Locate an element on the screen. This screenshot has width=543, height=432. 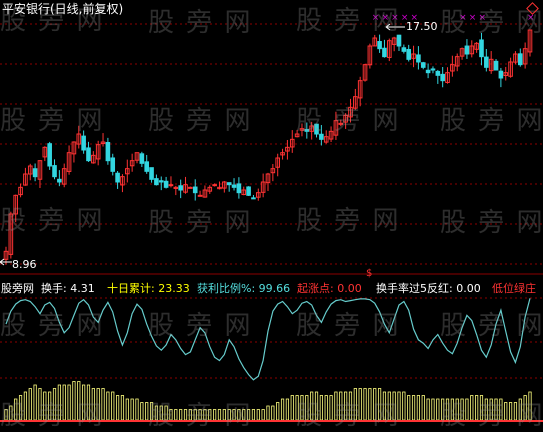
indicator-turnover-over5: 换手率过5反红: 0.00 is located at coordinates (428, 288).